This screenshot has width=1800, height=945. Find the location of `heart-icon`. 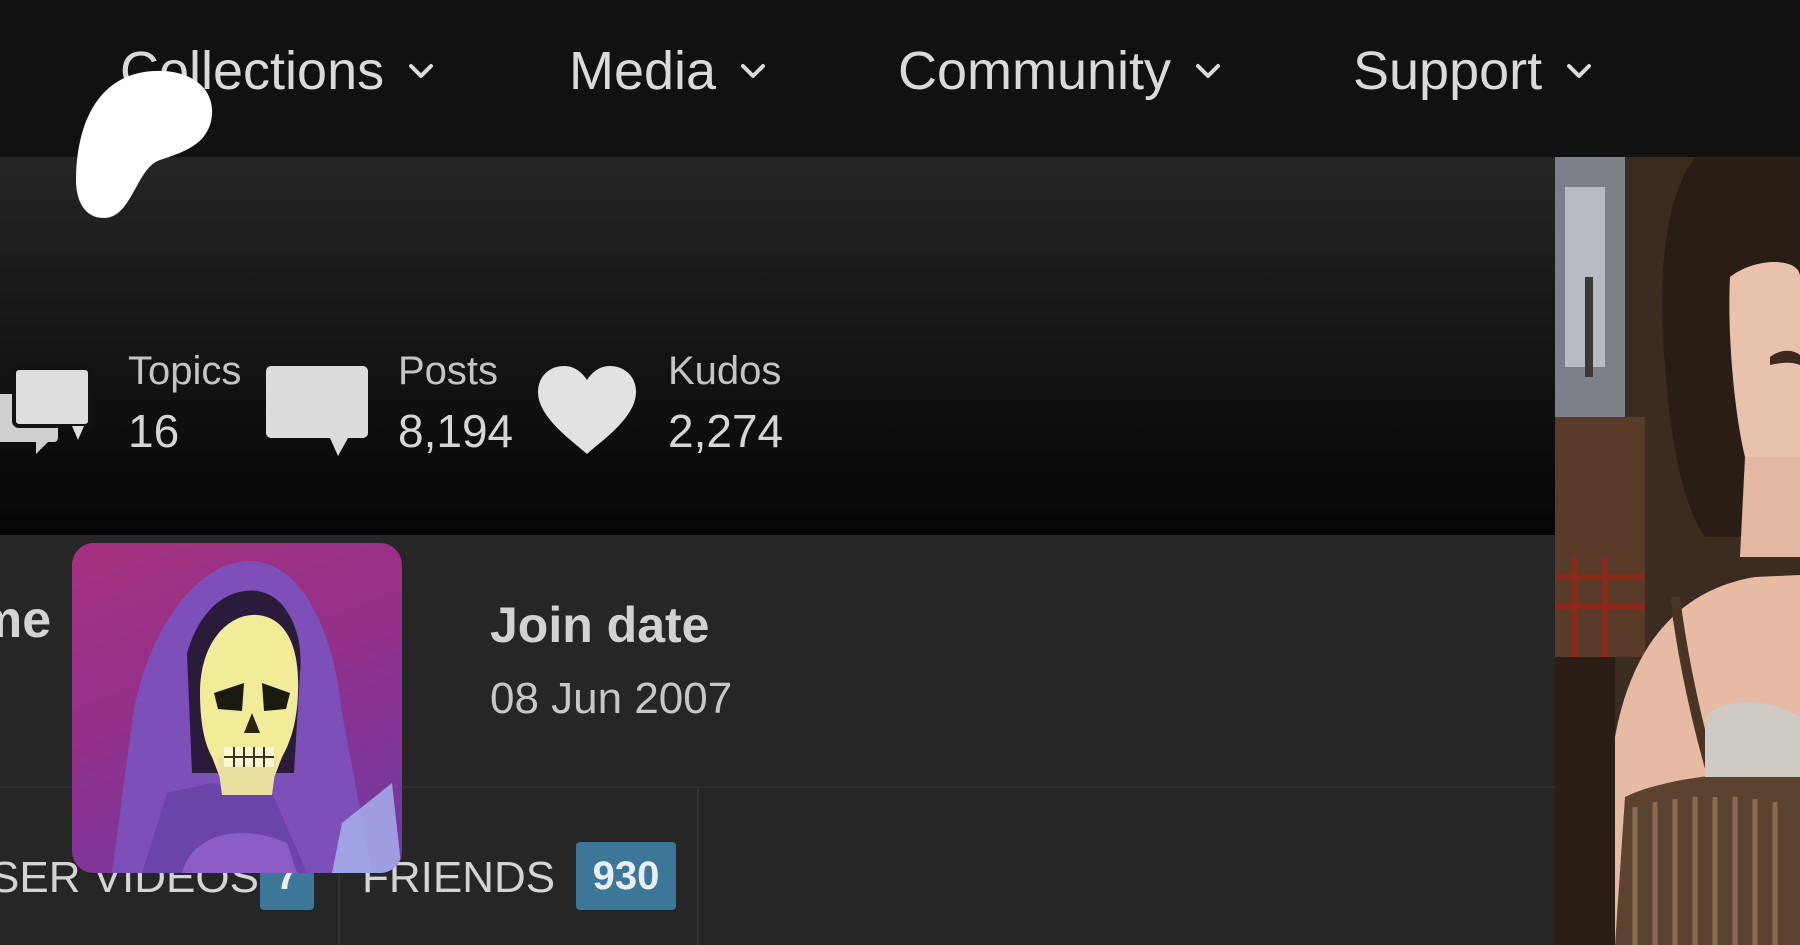

heart-icon is located at coordinates (587, 411).